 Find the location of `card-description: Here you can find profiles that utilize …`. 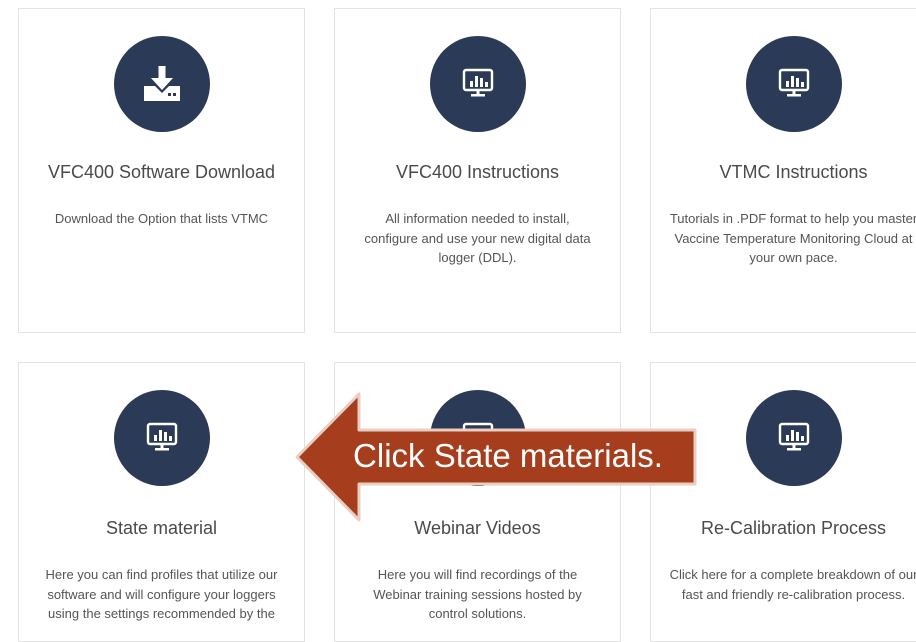

card-description: Here you can find profiles that utilize … is located at coordinates (161, 594).